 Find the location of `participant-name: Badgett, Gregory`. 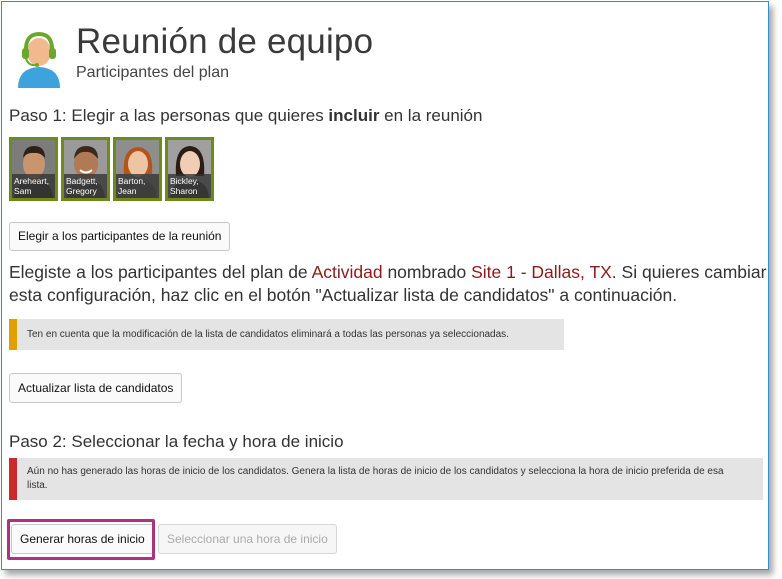

participant-name: Badgett, Gregory is located at coordinates (85, 186).